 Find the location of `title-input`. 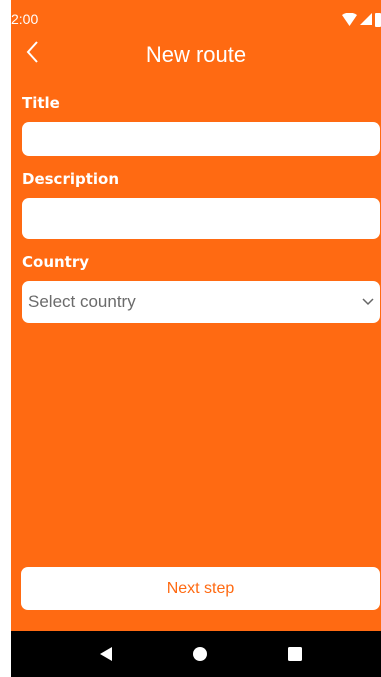

title-input is located at coordinates (201, 139).